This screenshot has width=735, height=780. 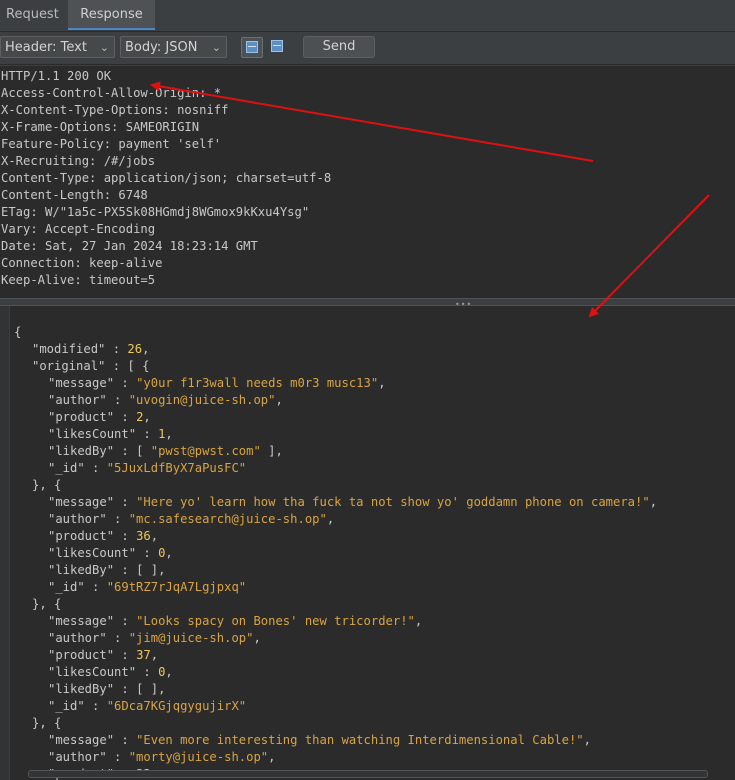 I want to click on tab-response: Response, so click(x=111, y=15).